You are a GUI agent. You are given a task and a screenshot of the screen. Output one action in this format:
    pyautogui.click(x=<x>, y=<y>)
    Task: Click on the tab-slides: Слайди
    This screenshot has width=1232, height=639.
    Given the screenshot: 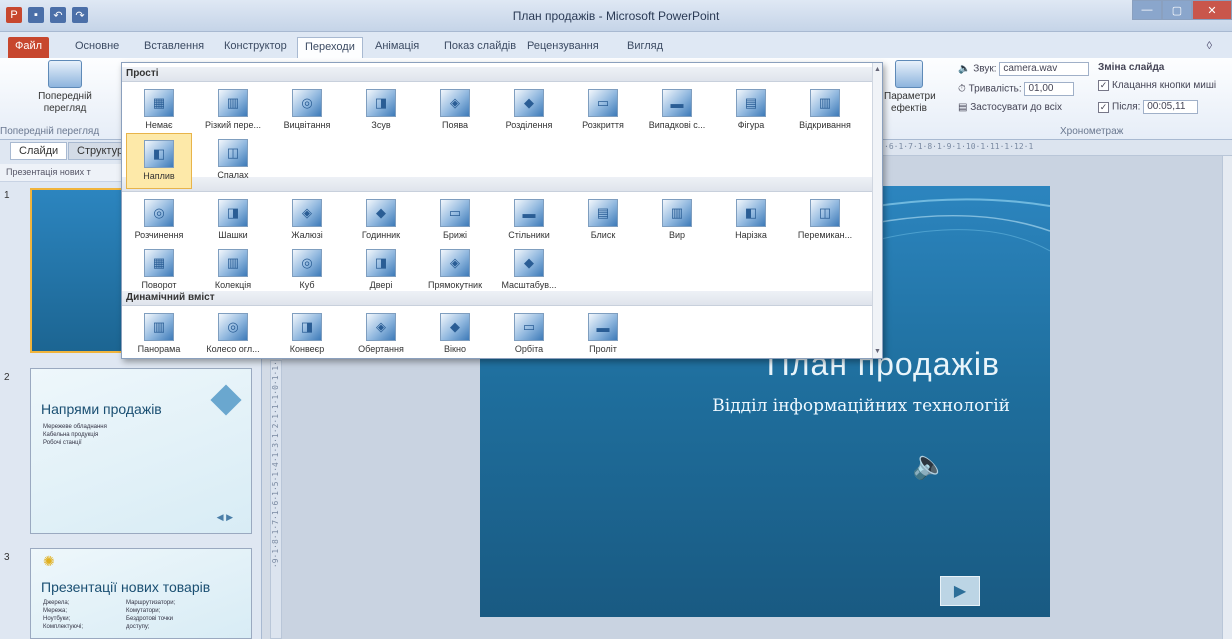 What is the action you would take?
    pyautogui.click(x=39, y=151)
    